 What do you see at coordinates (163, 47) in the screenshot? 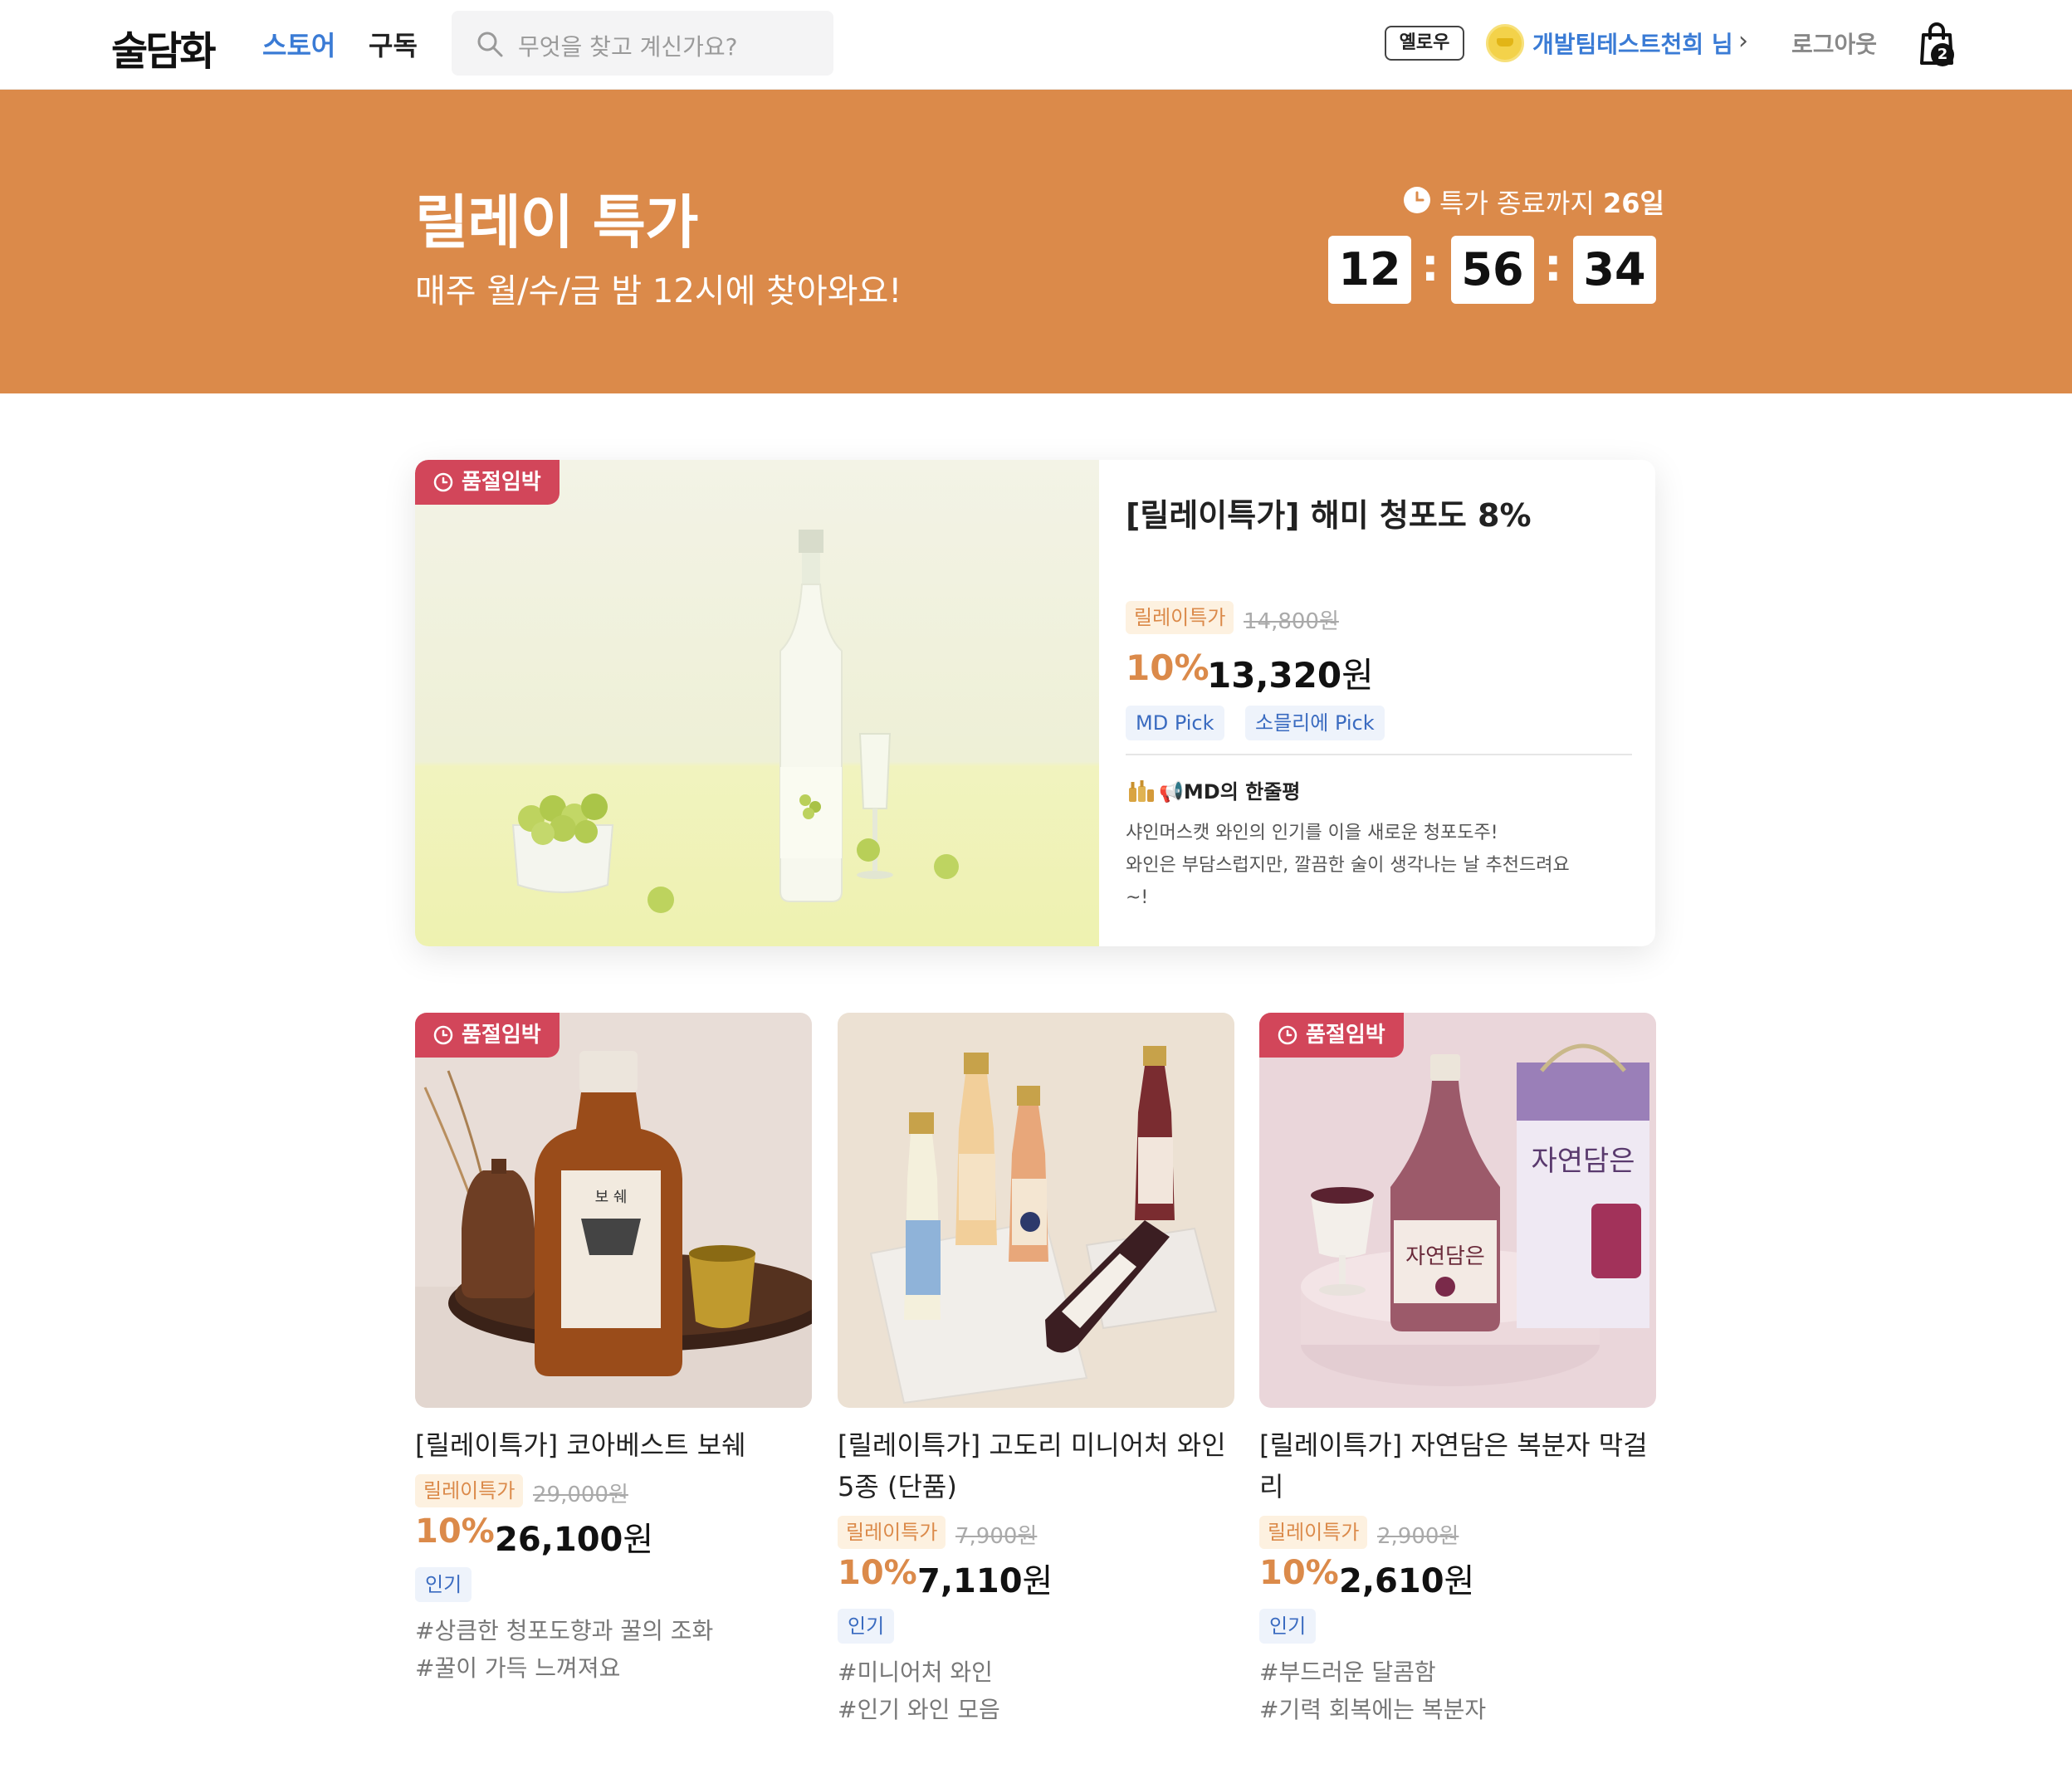
I see `site-logo: 술담화` at bounding box center [163, 47].